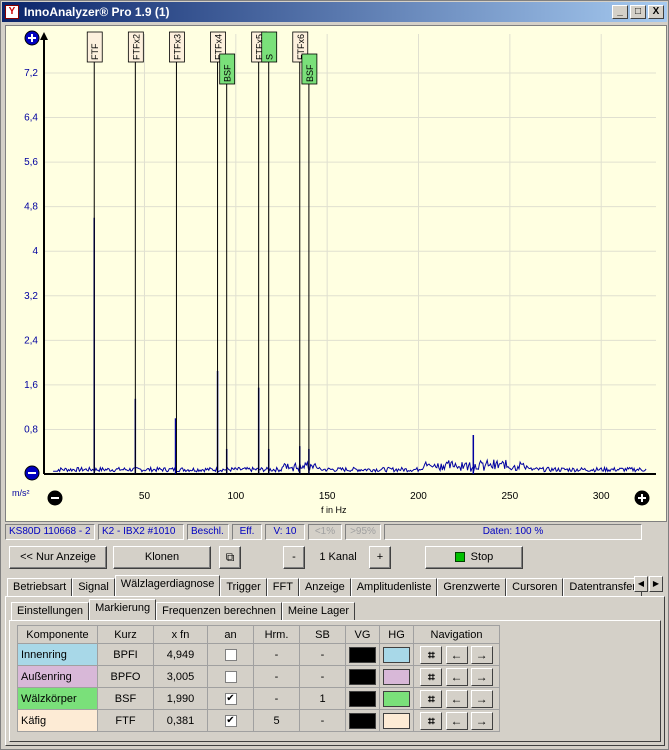 The image size is (669, 750). Describe the element at coordinates (603, 587) in the screenshot. I see `tab-datentransfer: Datentransfer` at that location.